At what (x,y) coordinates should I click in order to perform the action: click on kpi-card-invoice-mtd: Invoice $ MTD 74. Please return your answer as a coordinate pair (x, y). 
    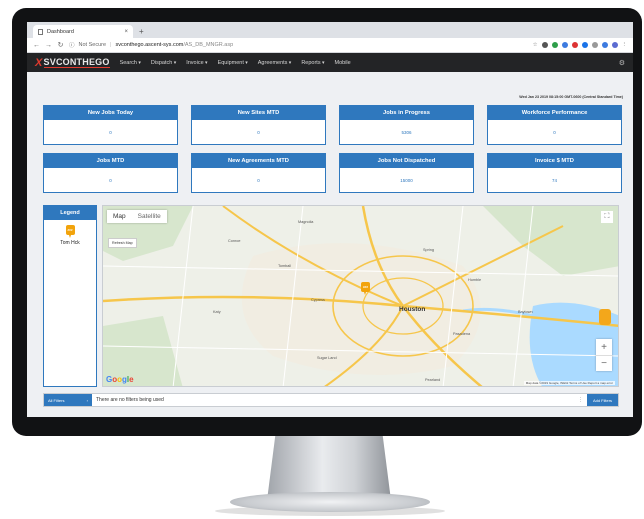
    Looking at the image, I should click on (554, 173).